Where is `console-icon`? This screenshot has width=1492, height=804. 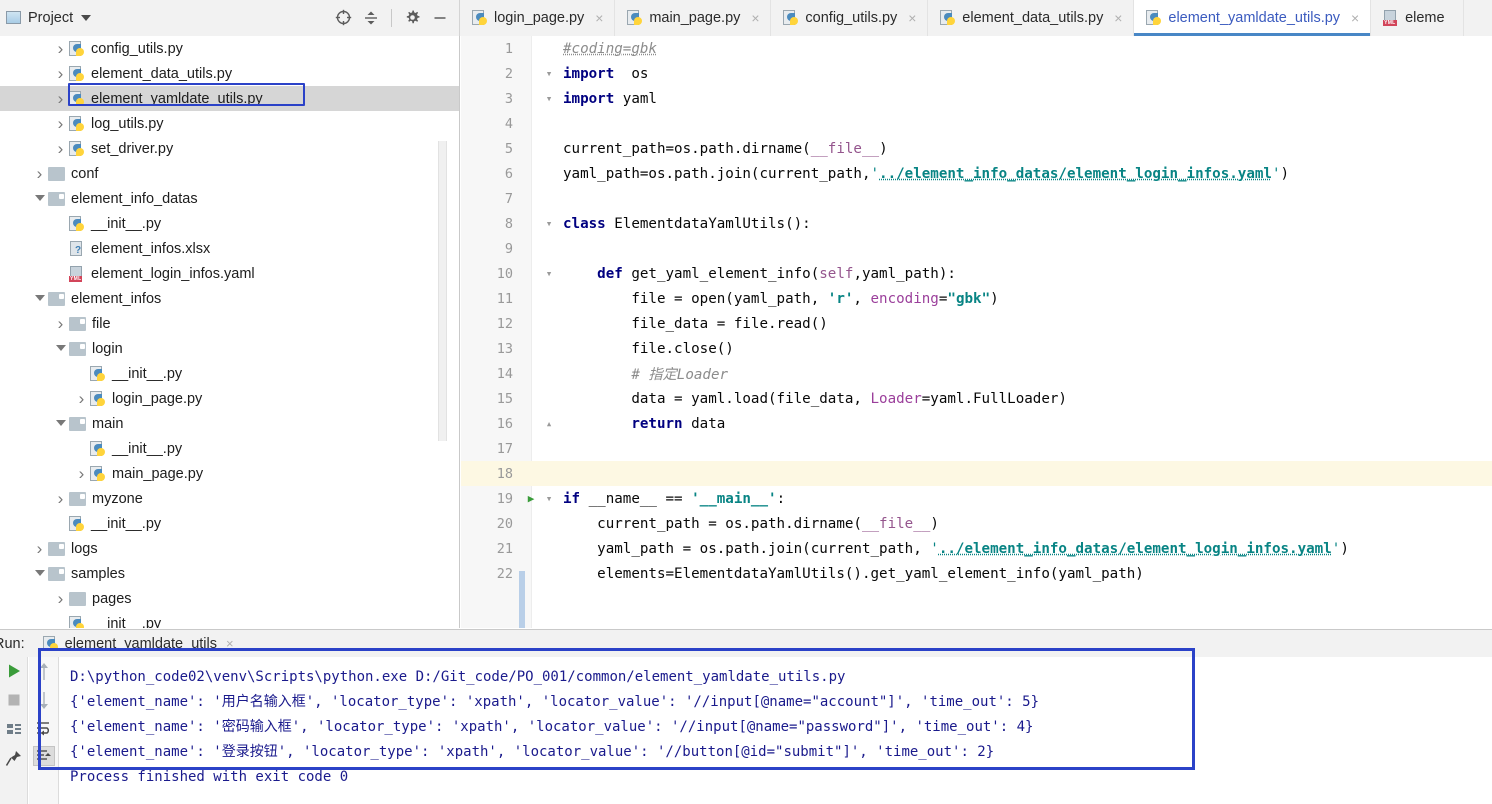 console-icon is located at coordinates (14, 729).